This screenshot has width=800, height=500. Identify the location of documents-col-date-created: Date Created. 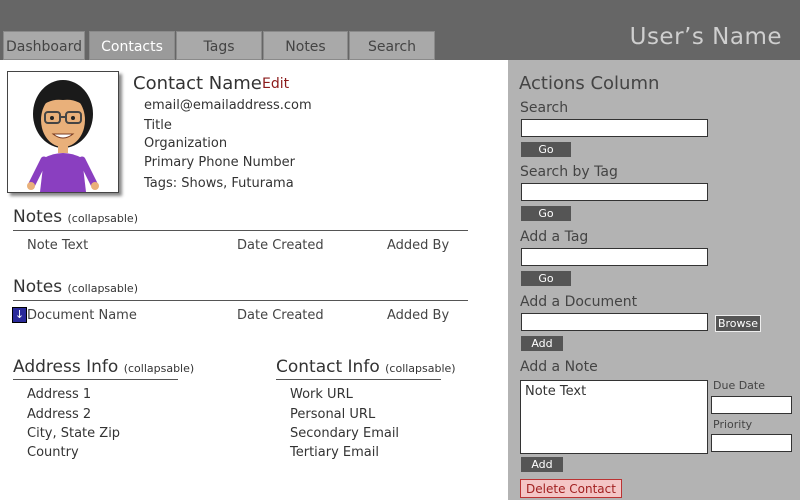
(280, 315).